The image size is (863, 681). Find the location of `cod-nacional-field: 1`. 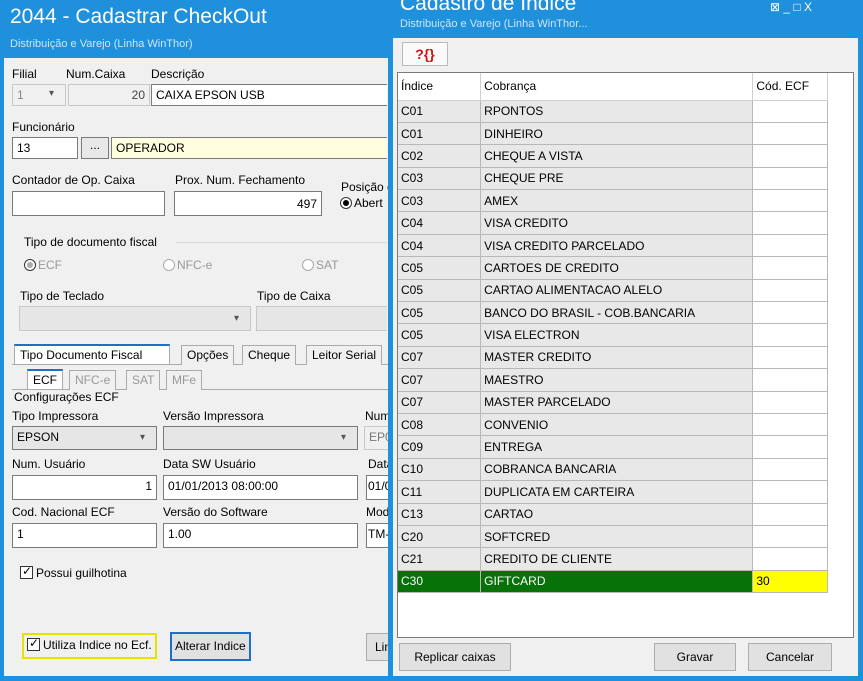

cod-nacional-field: 1 is located at coordinates (84, 535).